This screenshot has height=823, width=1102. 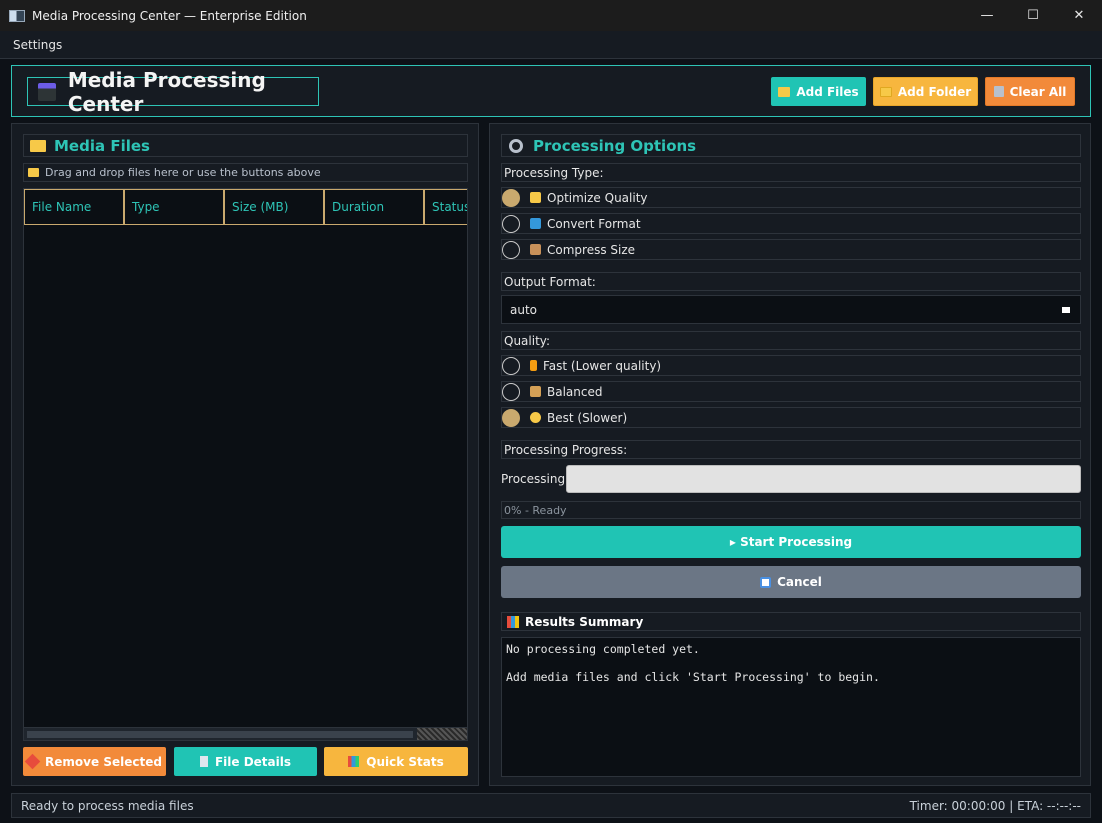 I want to click on progress-label: Processing:, so click(x=535, y=479).